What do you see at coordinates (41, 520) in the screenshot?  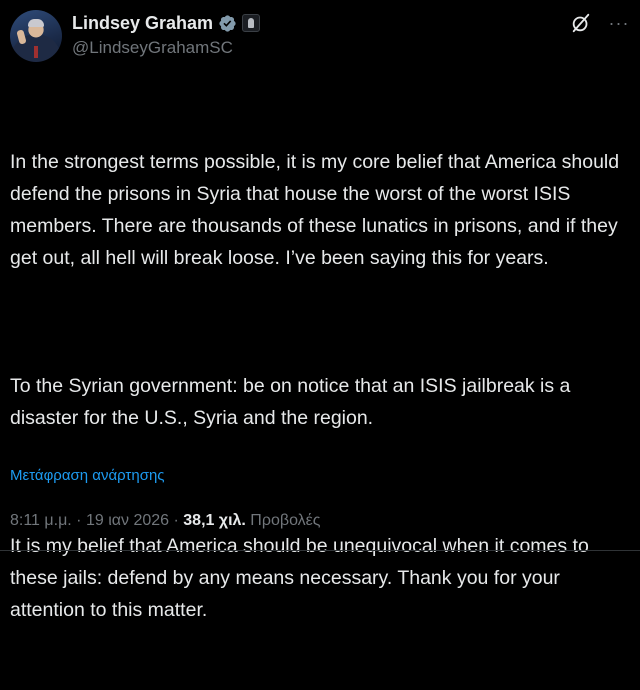 I see `post-time: 8:11 μ.μ.` at bounding box center [41, 520].